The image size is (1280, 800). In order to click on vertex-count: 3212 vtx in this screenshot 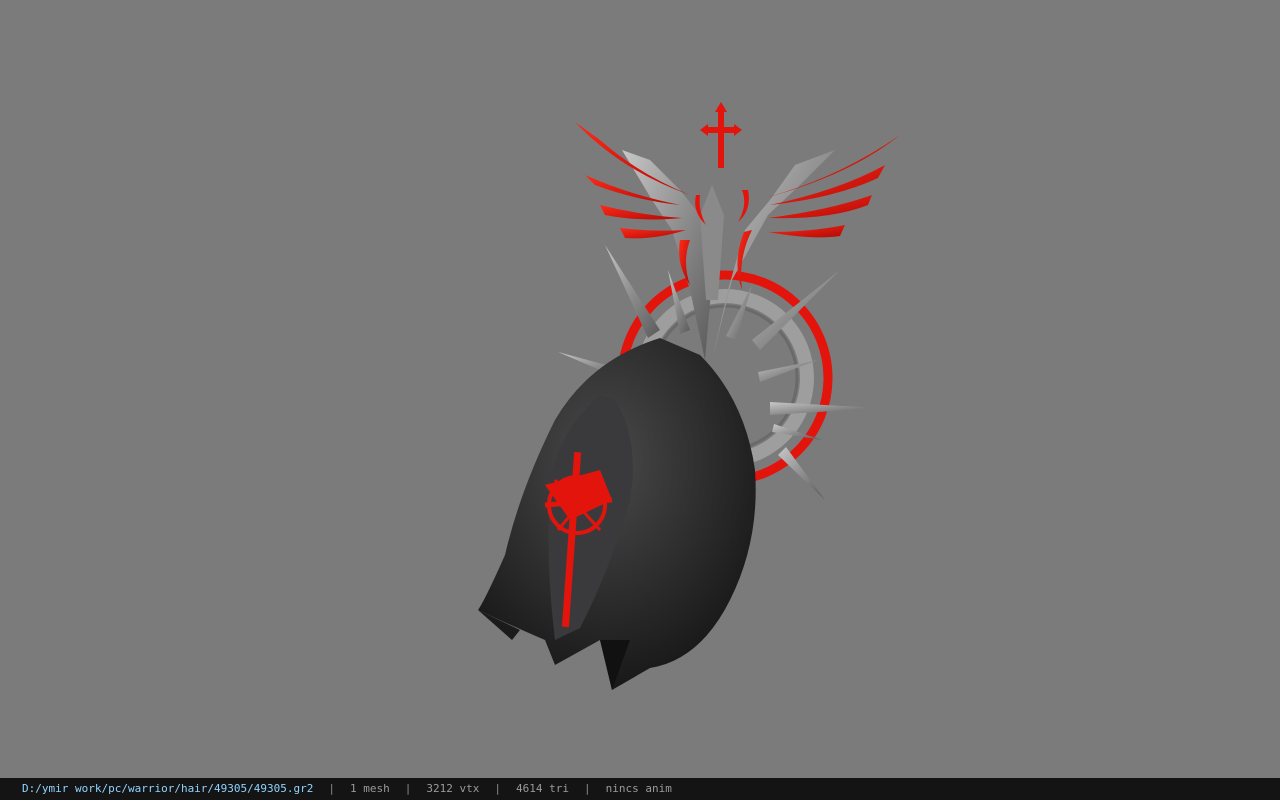, I will do `click(453, 788)`.